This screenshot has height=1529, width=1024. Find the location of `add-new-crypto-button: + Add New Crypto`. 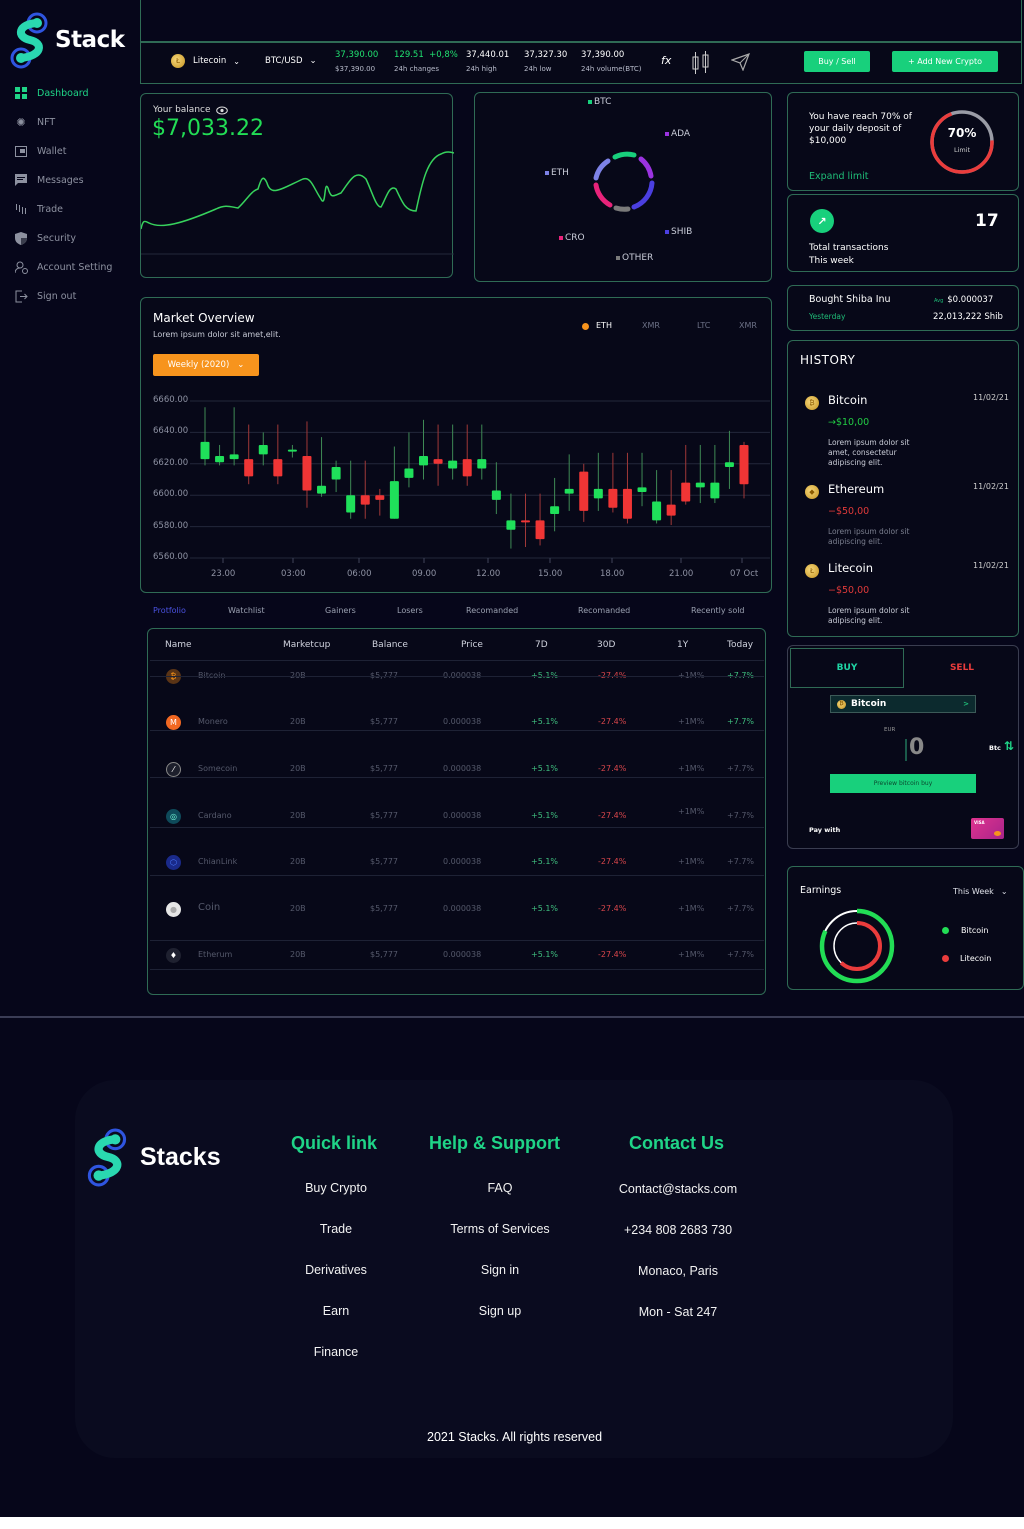

add-new-crypto-button: + Add New Crypto is located at coordinates (945, 61).